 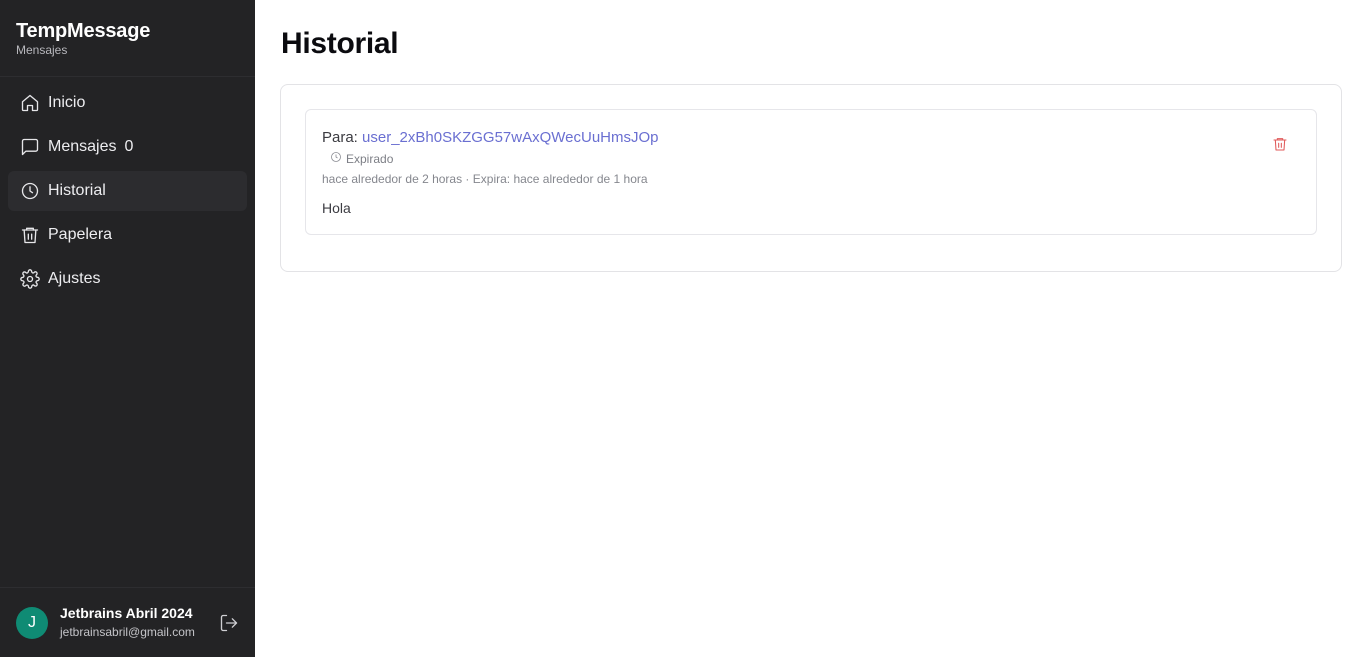 I want to click on status-badge: Expirado, so click(x=361, y=158).